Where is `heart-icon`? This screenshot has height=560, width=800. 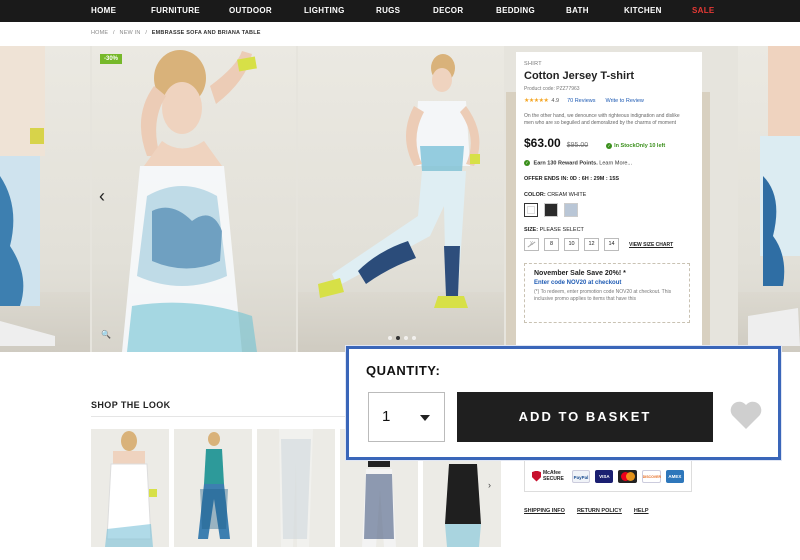
heart-icon is located at coordinates (746, 417).